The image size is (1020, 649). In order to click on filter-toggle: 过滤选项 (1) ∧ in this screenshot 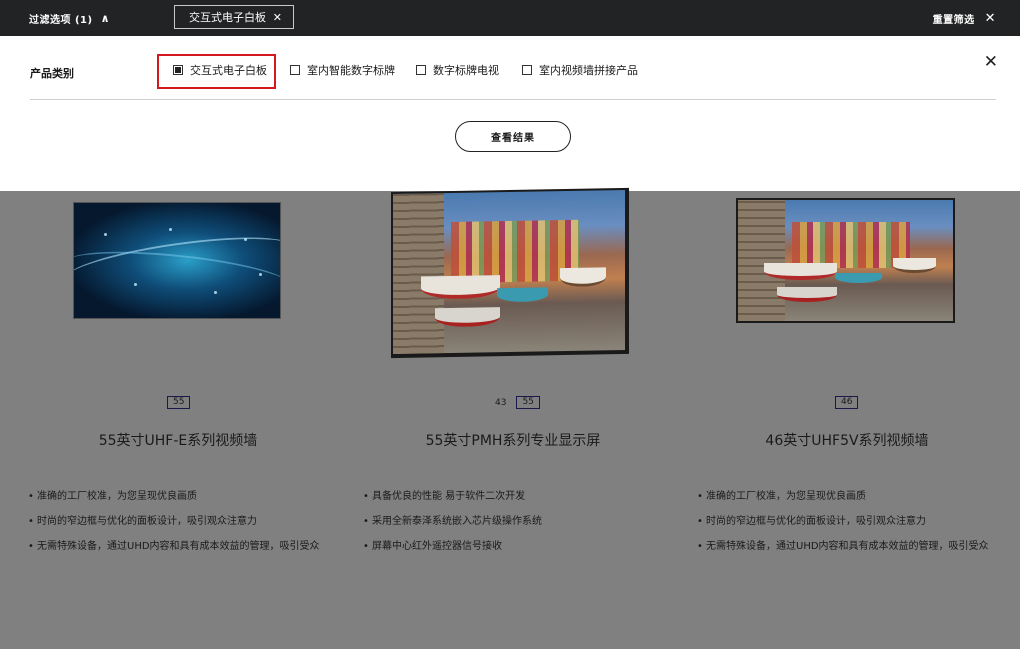, I will do `click(69, 18)`.